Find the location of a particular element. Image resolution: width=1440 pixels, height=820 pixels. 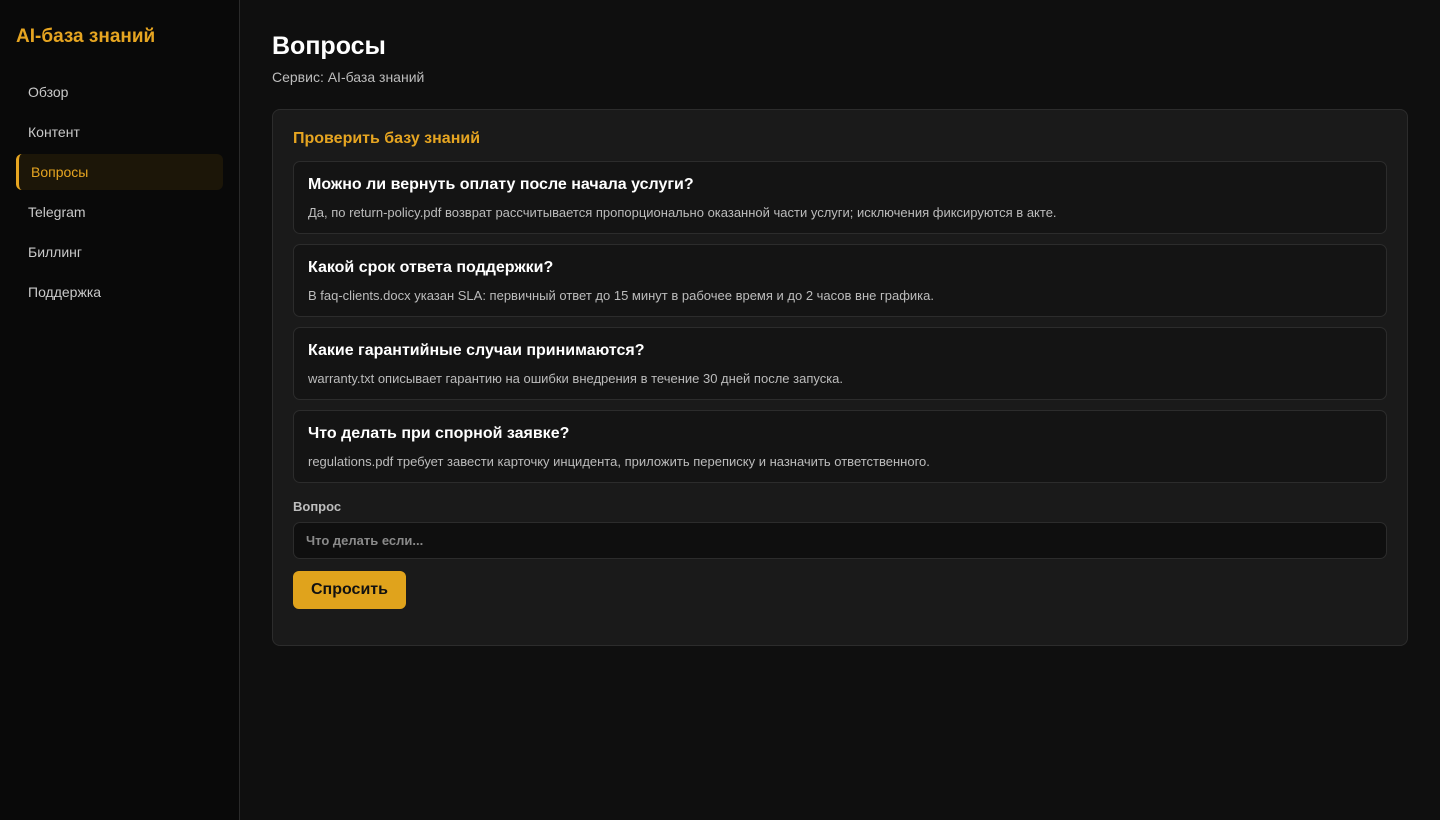

qa-question: Какие гарантийные случаи принимаются? is located at coordinates (476, 350).